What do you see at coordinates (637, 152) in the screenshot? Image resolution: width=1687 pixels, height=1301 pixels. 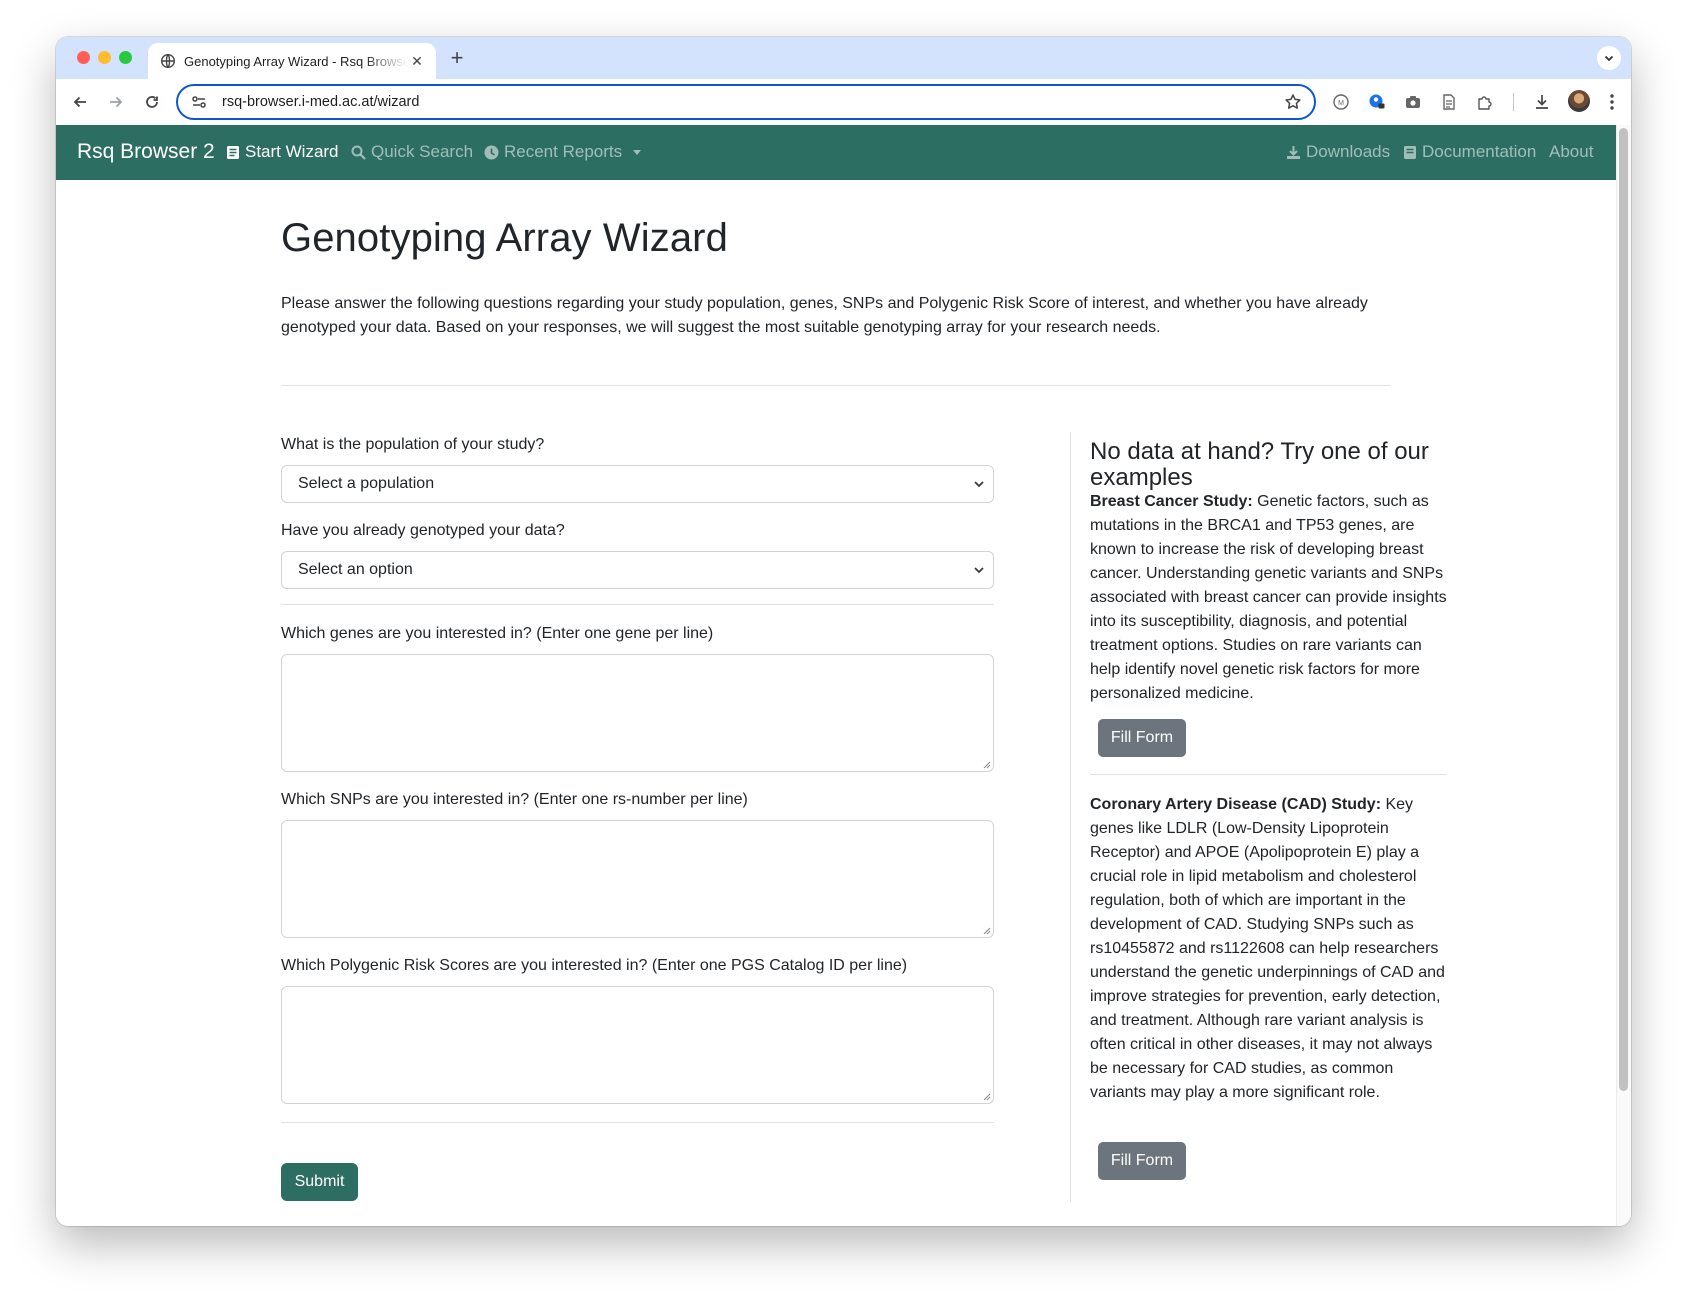 I see `dropdown-caret-icon` at bounding box center [637, 152].